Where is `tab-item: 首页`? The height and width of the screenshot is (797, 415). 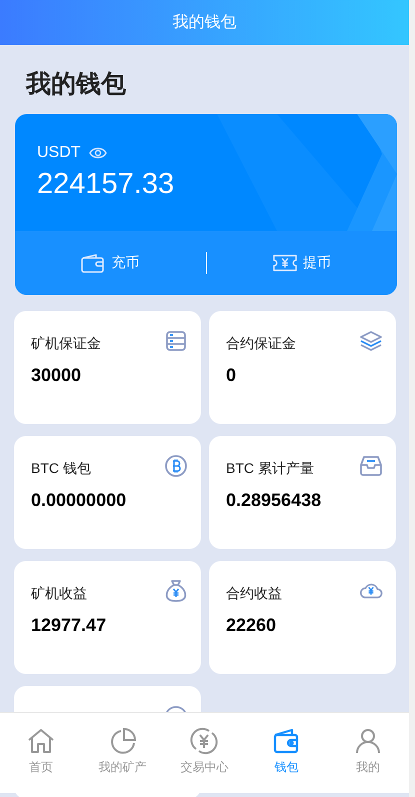 tab-item: 首页 is located at coordinates (41, 760).